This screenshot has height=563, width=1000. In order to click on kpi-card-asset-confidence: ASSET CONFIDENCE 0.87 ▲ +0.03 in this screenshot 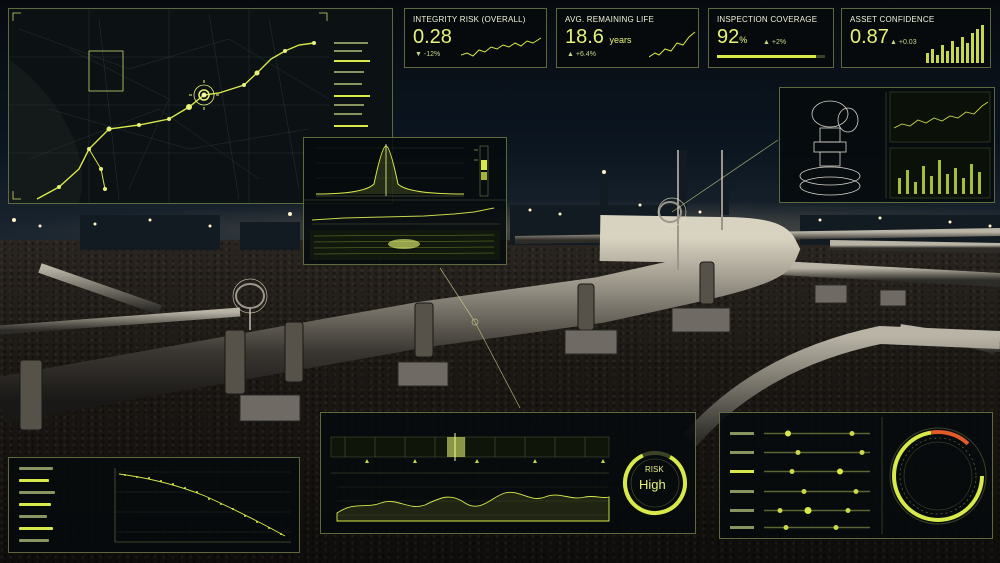, I will do `click(916, 38)`.